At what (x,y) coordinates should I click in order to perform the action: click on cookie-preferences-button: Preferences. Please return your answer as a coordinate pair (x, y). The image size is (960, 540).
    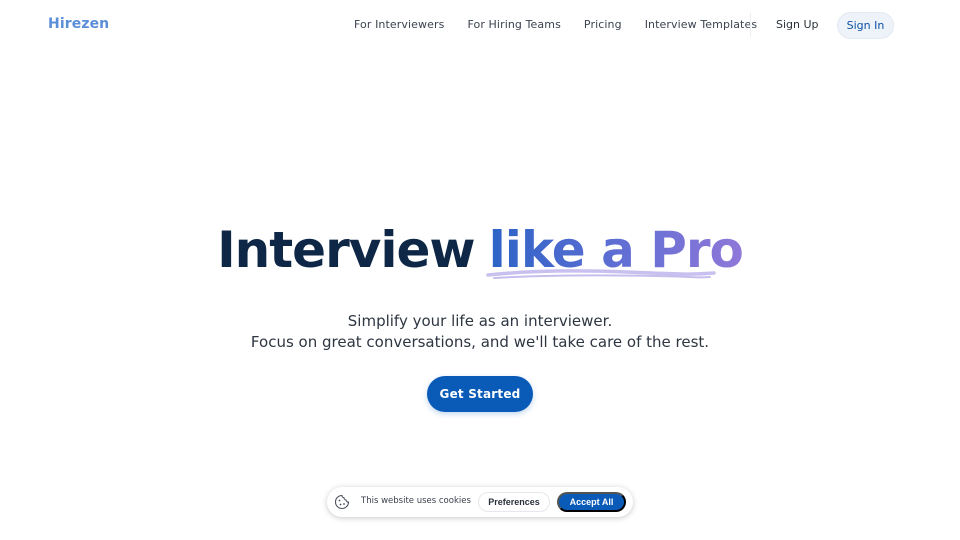
    Looking at the image, I should click on (514, 502).